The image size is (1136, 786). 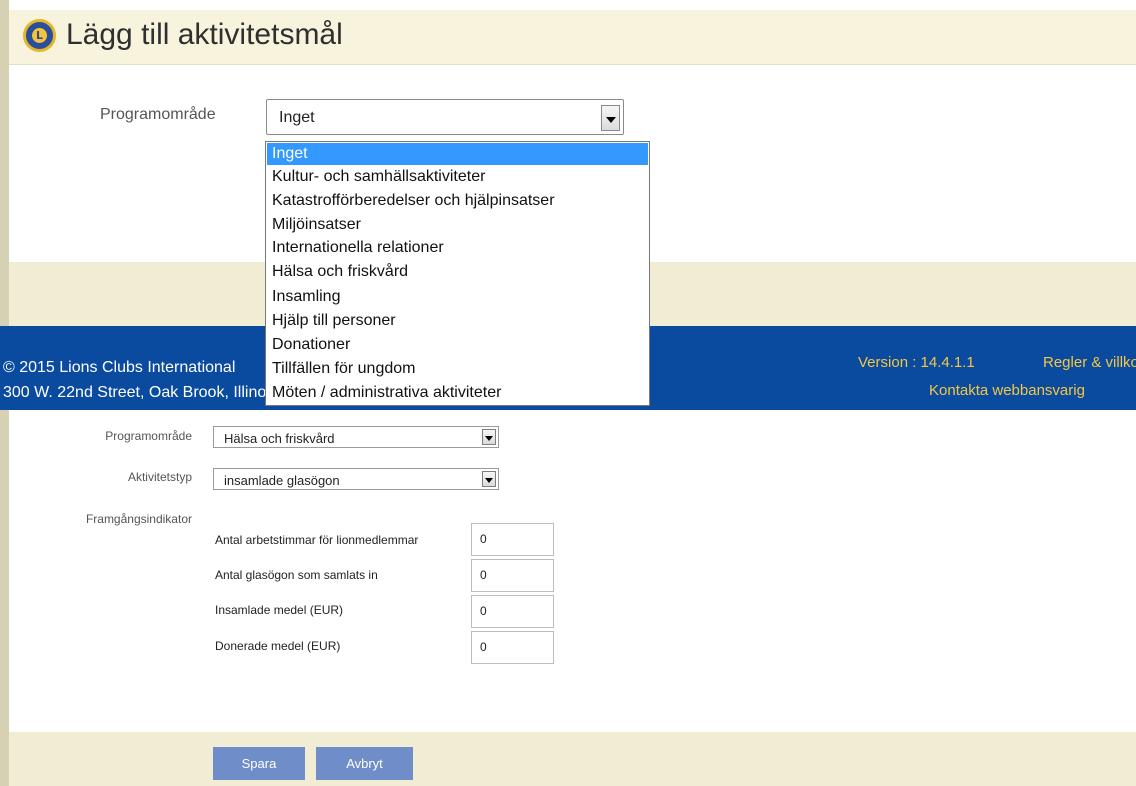 I want to click on contact-webmaster-link: Kontakta webbansvarig, so click(x=1007, y=390).